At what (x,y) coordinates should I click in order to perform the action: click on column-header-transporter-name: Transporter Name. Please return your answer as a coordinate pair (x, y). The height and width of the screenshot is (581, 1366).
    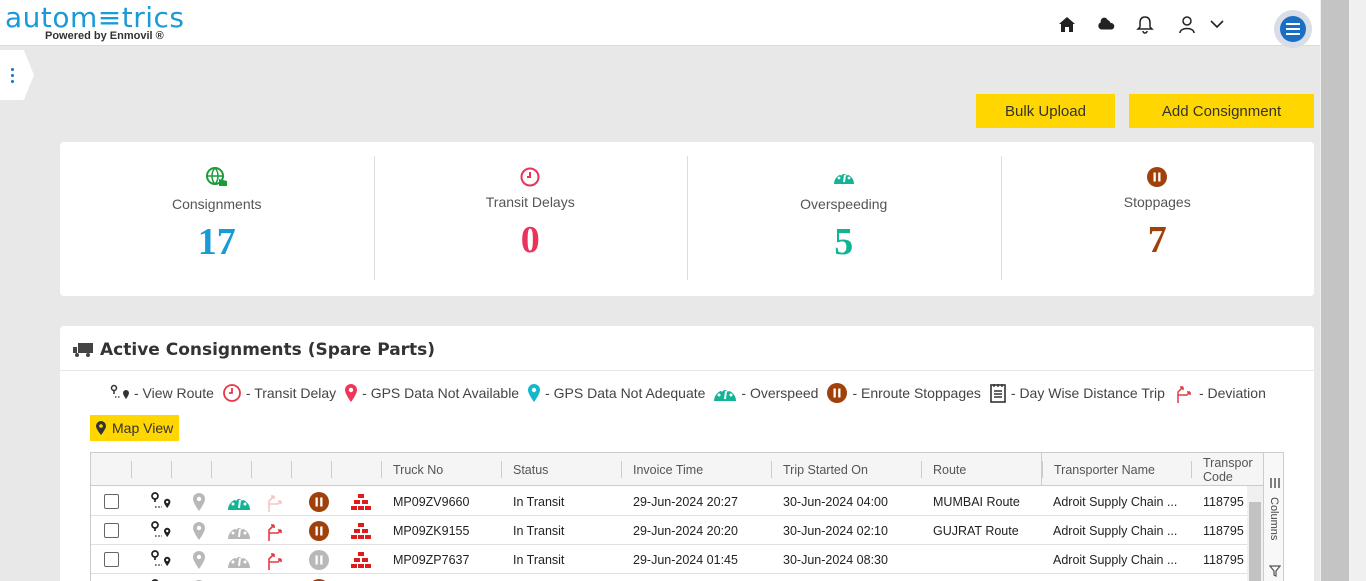
    Looking at the image, I should click on (1116, 469).